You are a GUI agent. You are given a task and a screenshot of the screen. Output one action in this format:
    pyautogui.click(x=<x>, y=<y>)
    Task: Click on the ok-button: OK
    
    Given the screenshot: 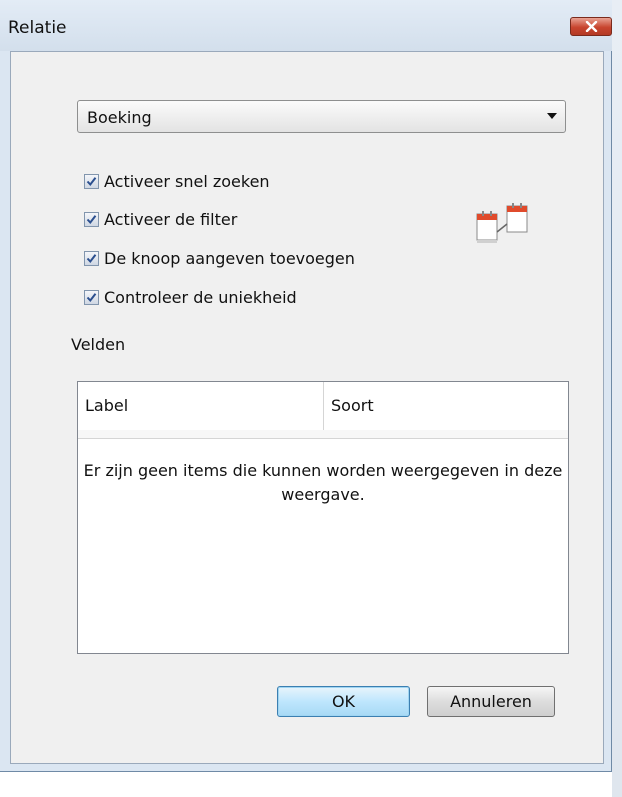 What is the action you would take?
    pyautogui.click(x=343, y=701)
    